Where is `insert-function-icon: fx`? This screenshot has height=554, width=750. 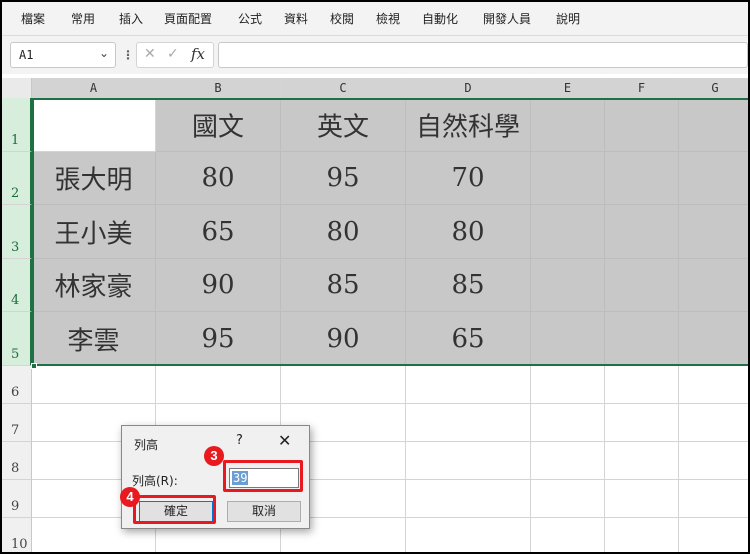
insert-function-icon: fx is located at coordinates (198, 54).